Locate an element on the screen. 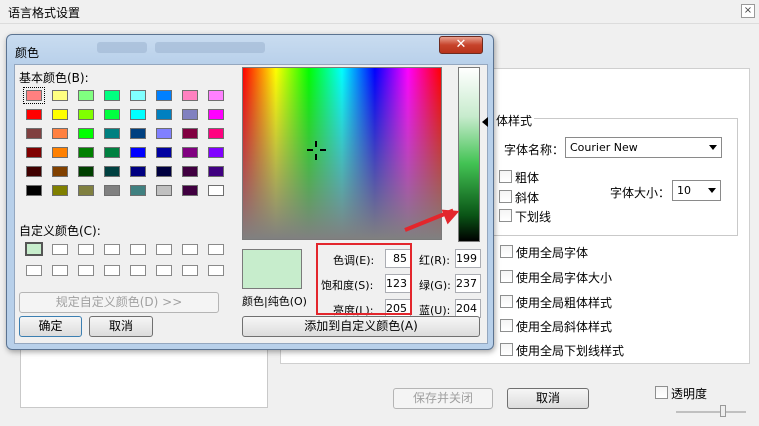 This screenshot has width=759, height=426. transparency-slider-thumb is located at coordinates (723, 411).